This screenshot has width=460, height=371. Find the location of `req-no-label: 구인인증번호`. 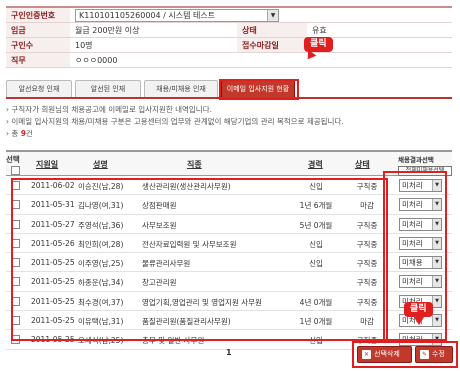

req-no-label: 구인인증번호 is located at coordinates (38, 15).